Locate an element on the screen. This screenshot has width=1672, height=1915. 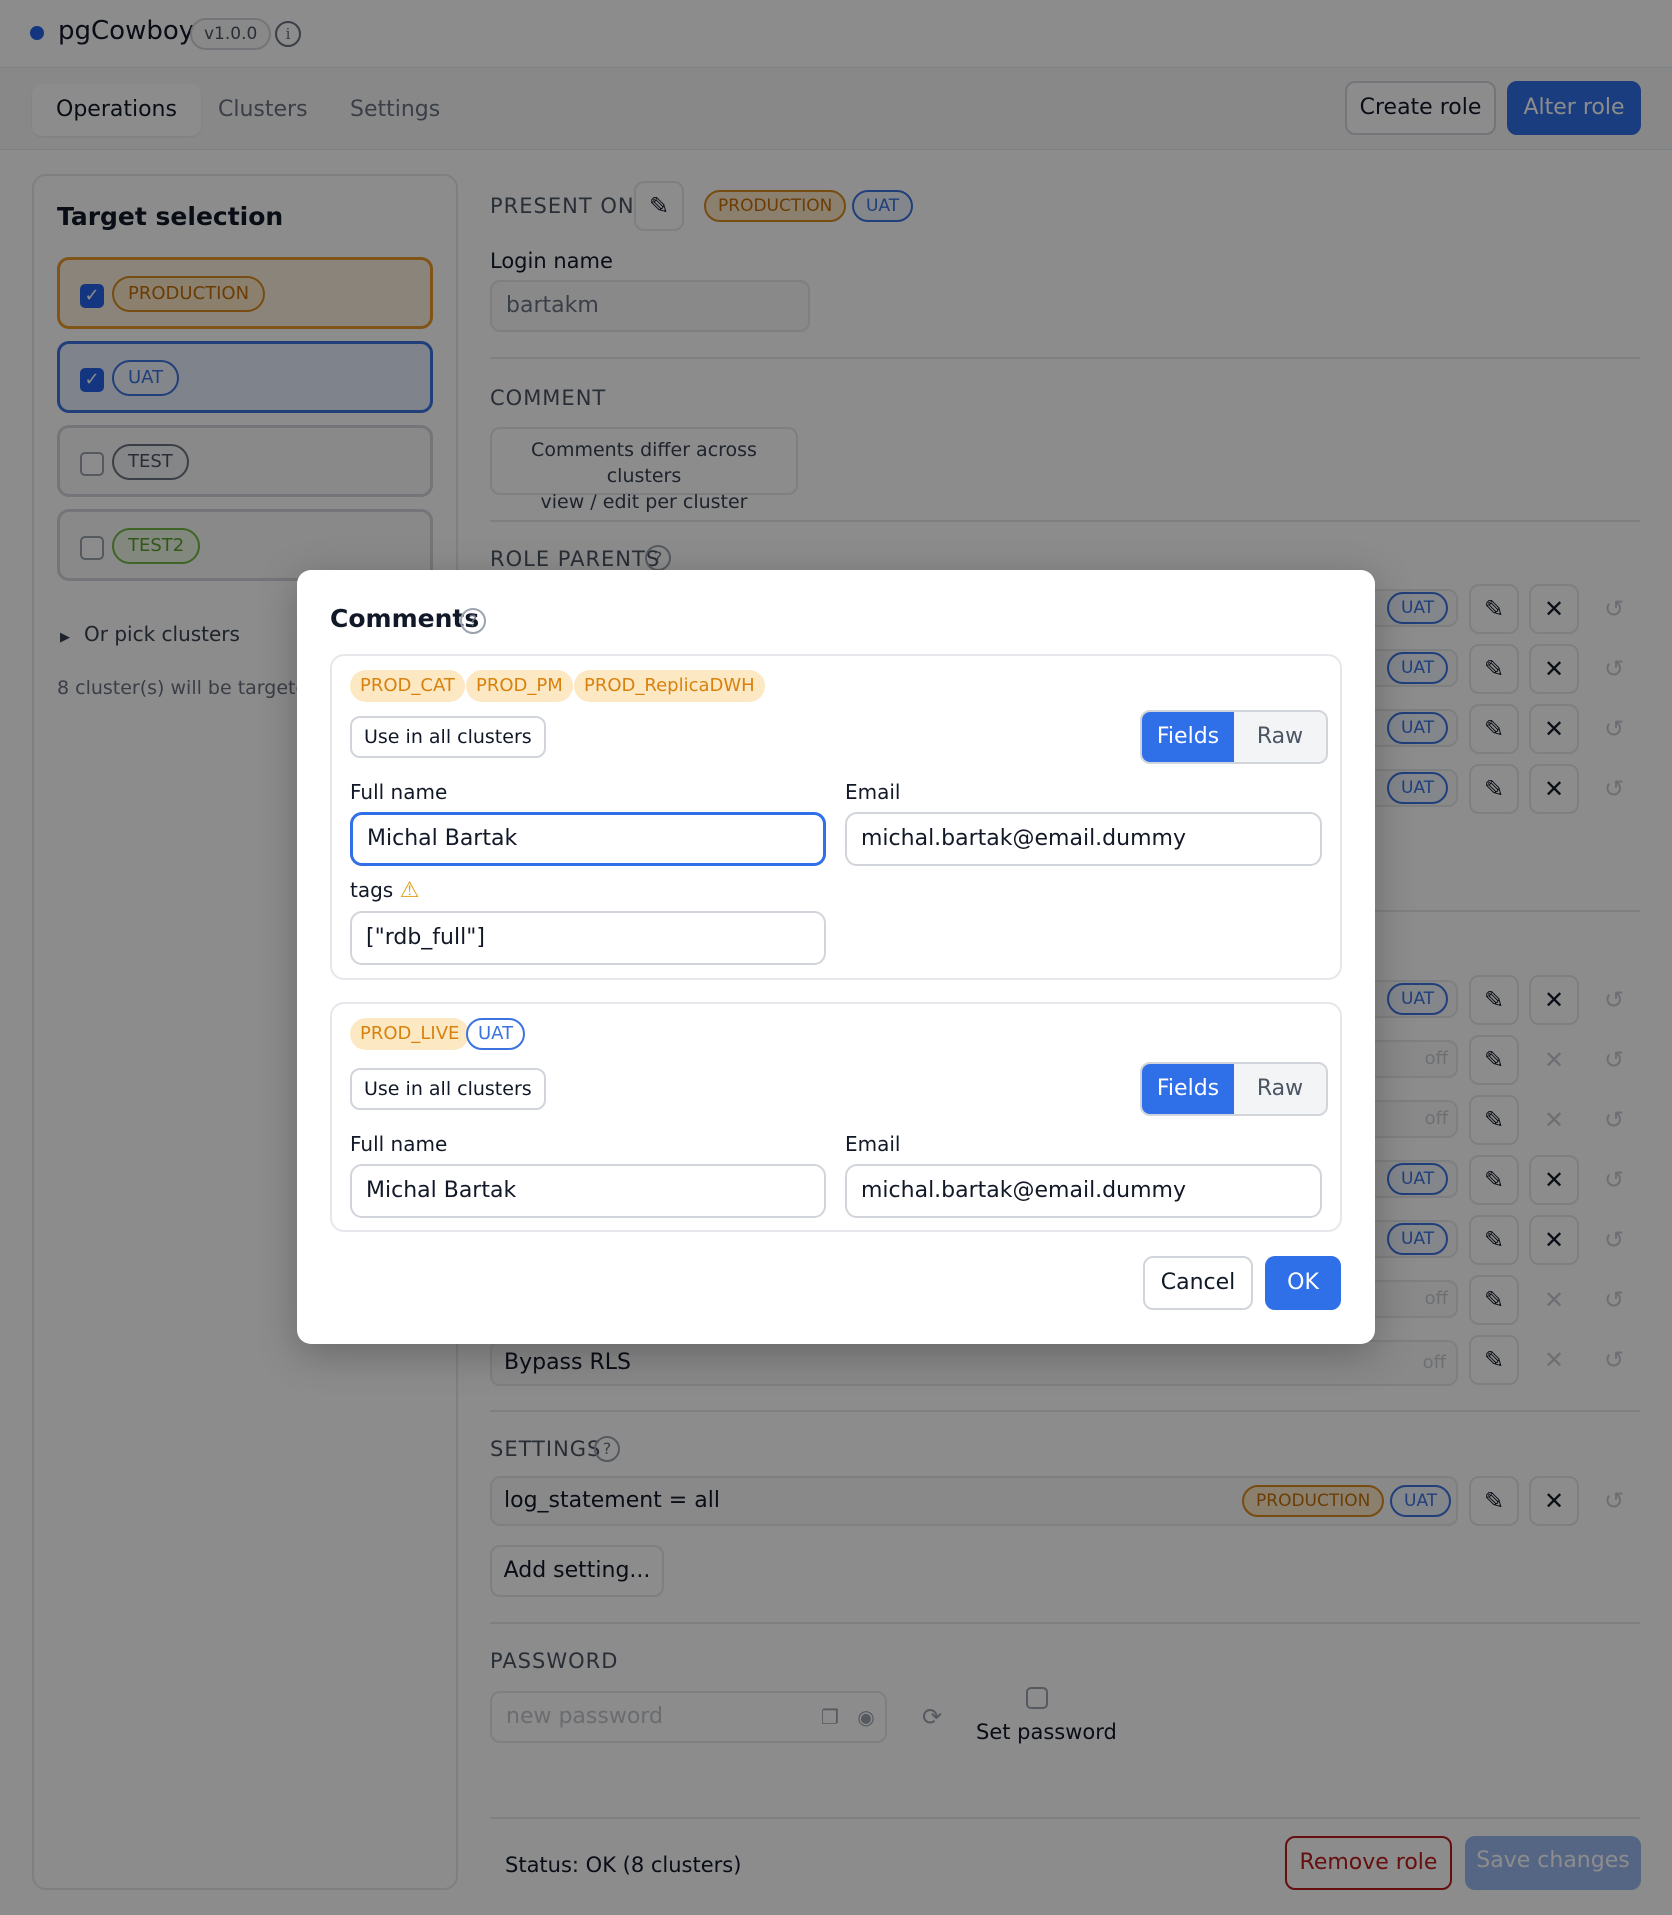
cluster-tag: PROD_CAT is located at coordinates (407, 686).